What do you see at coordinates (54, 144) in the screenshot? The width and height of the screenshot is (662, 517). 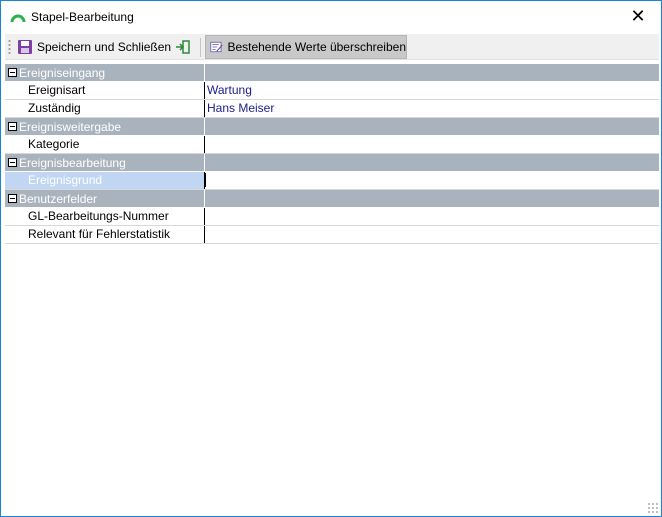 I see `property-name: Kategorie` at bounding box center [54, 144].